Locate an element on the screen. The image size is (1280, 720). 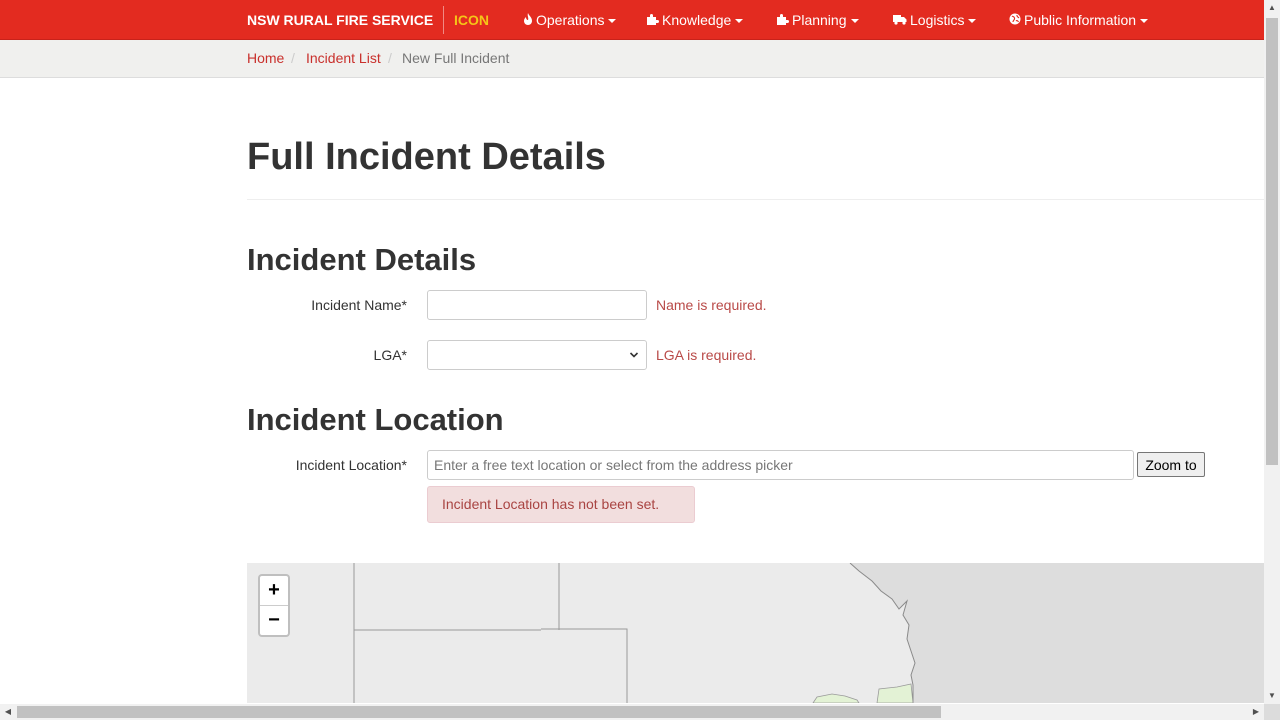
globe-icon is located at coordinates (1015, 21).